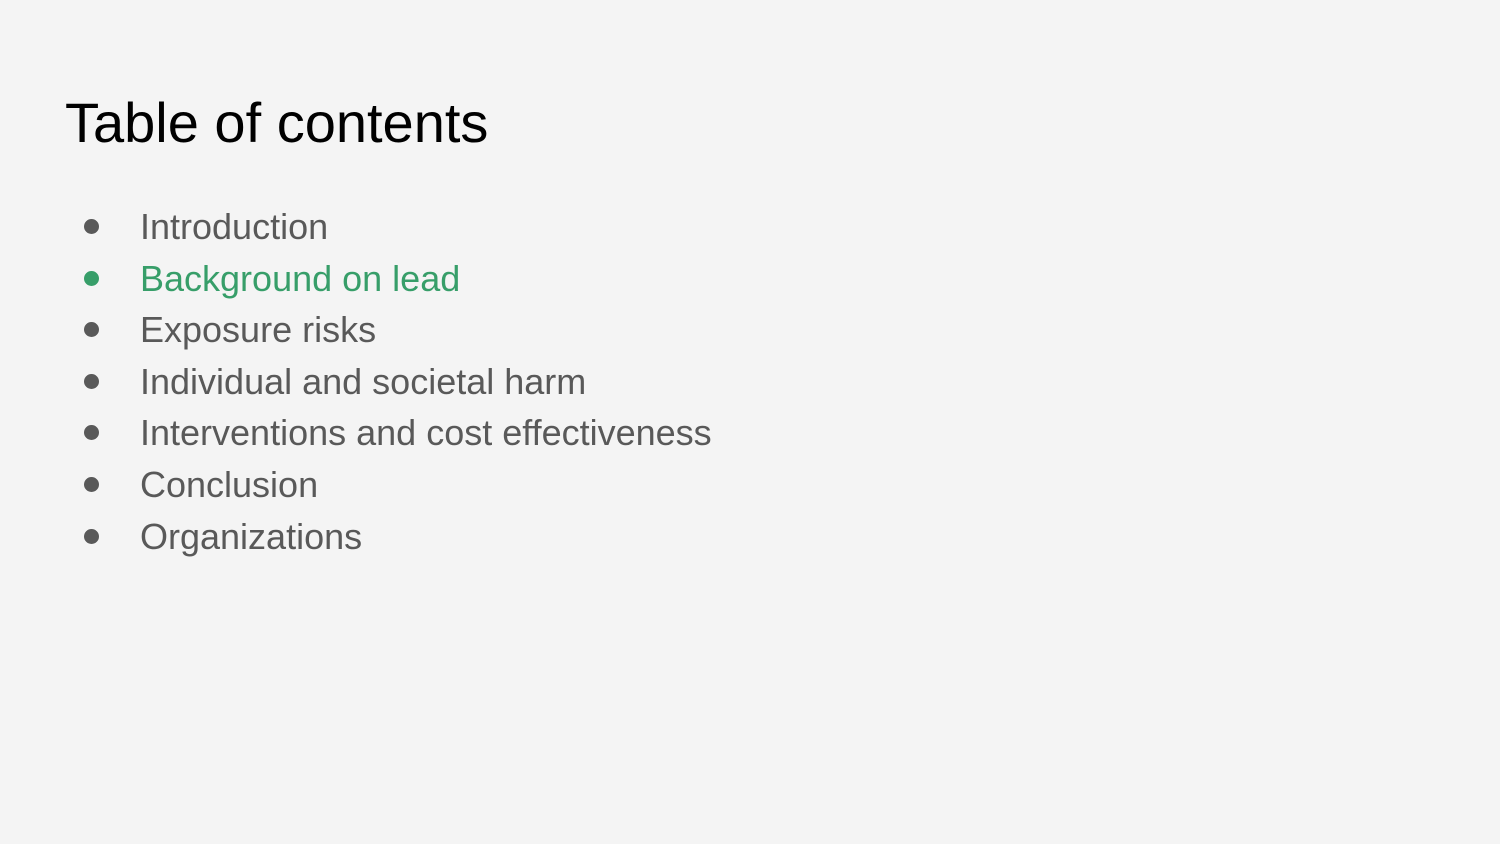  I want to click on toc-item-label: Interventions and cost effectiveness, so click(426, 433).